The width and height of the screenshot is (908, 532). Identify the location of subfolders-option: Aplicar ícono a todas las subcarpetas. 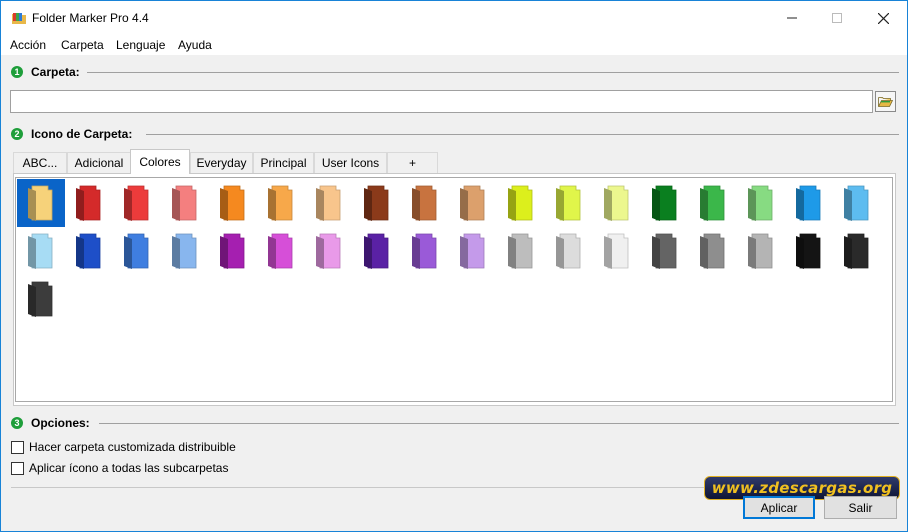
(119, 468).